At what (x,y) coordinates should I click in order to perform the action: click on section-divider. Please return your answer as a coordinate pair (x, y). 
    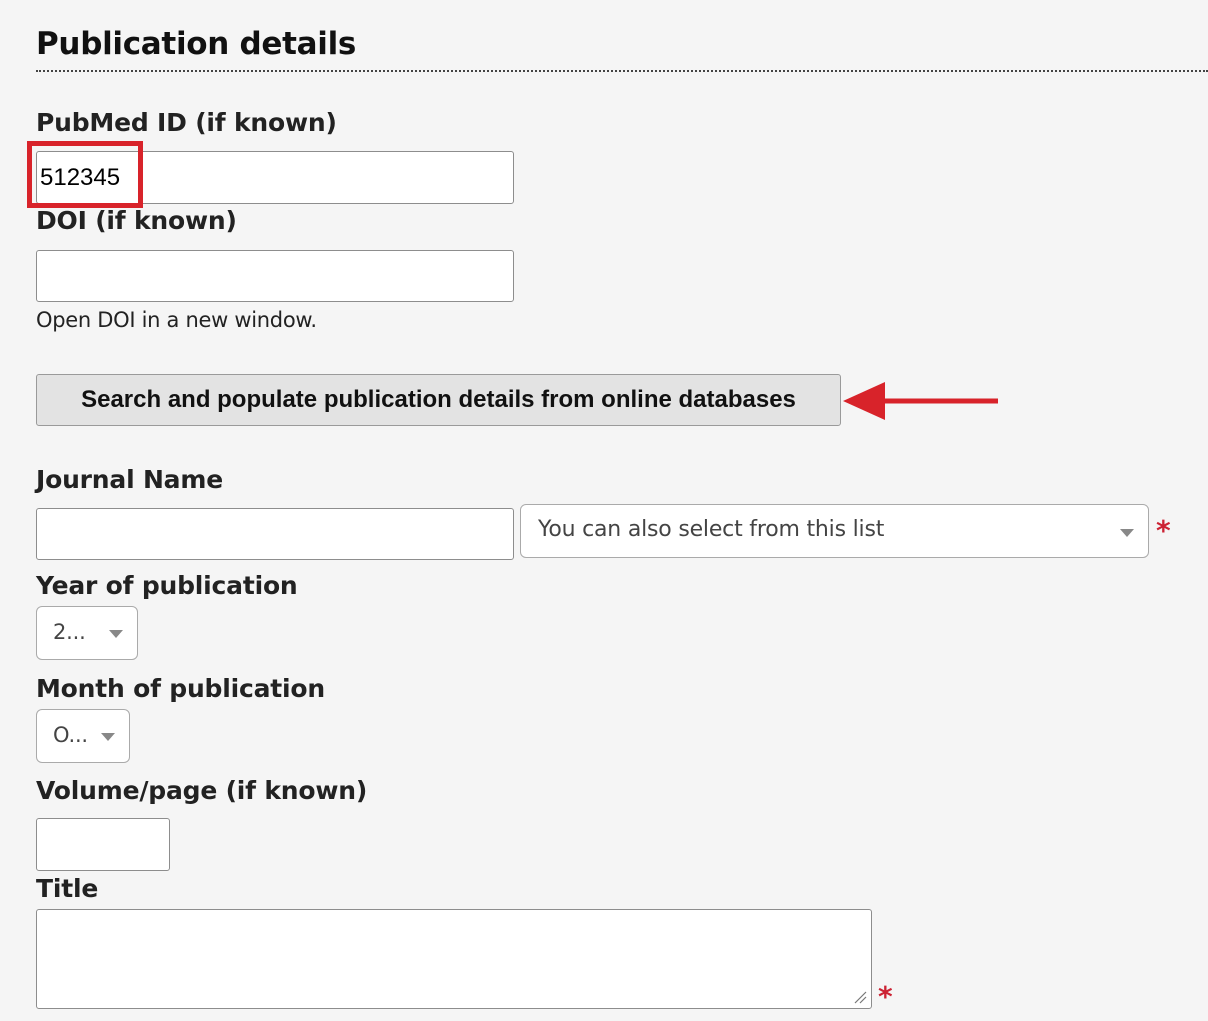
    Looking at the image, I should click on (622, 71).